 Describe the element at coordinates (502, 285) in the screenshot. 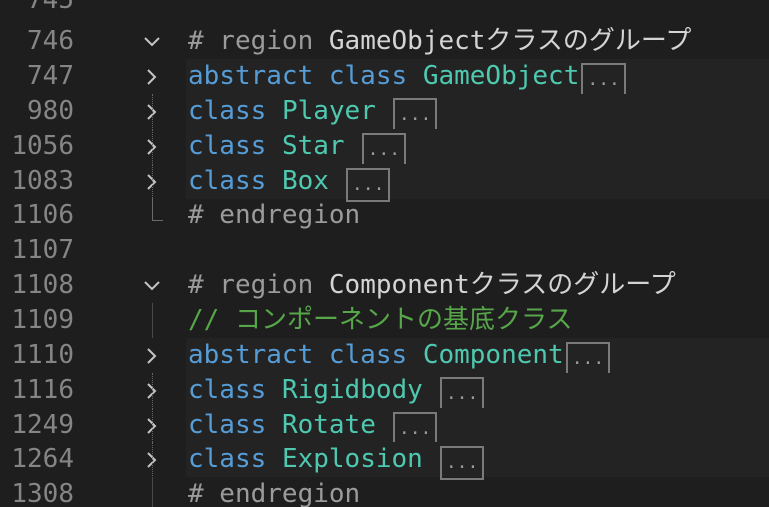

I see `region-name: Componentクラスのグループ` at that location.